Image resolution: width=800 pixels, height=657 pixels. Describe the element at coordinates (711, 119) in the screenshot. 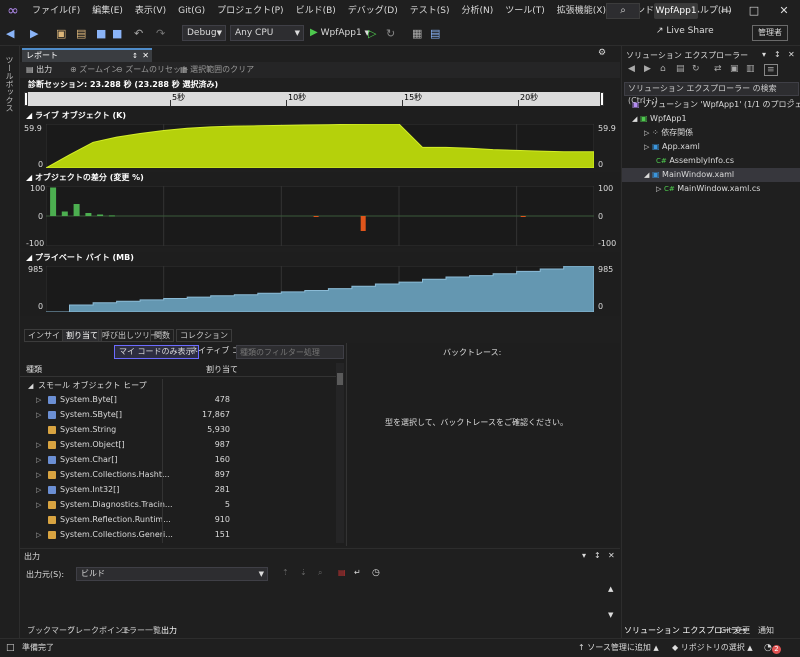

I see `project-node: ◢ ▣ WpfApp1` at that location.